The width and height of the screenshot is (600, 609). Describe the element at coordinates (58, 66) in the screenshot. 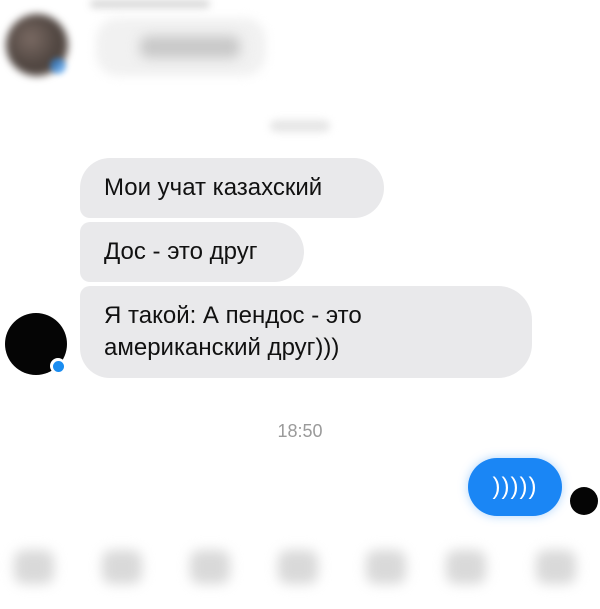

I see `online-badge-blurred` at that location.